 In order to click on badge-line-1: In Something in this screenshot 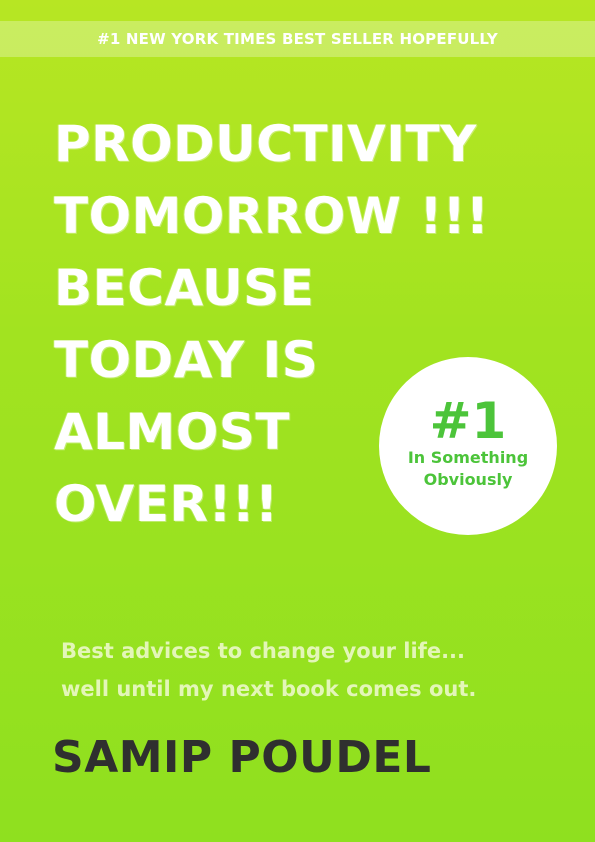, I will do `click(468, 457)`.